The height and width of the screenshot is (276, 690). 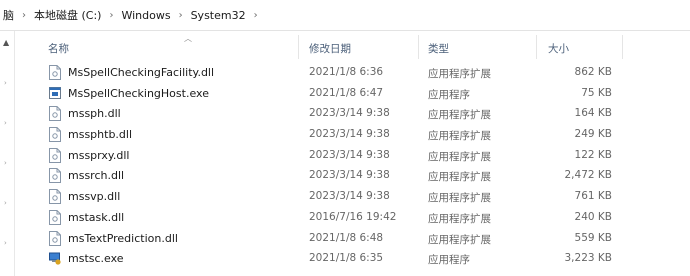 I want to click on file-name: mssvp.dll, so click(x=94, y=197).